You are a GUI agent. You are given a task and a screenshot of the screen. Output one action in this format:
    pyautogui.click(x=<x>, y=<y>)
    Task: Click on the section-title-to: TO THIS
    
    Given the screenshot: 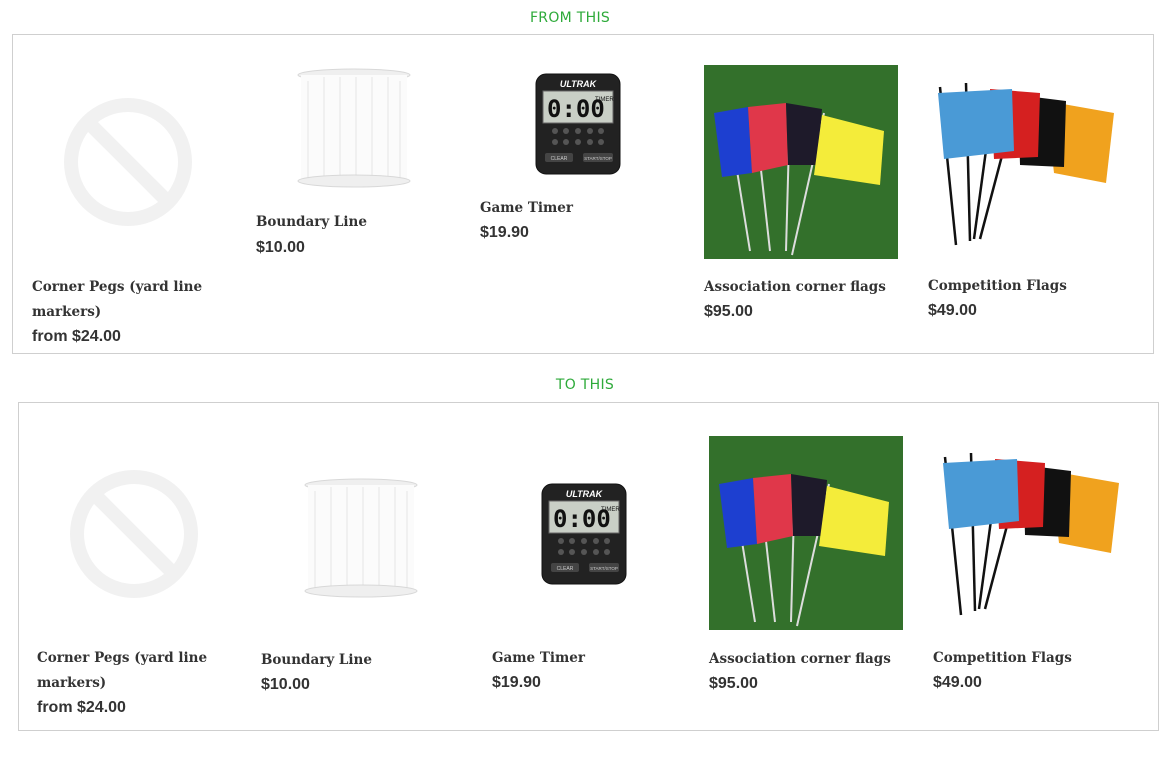 What is the action you would take?
    pyautogui.click(x=585, y=385)
    